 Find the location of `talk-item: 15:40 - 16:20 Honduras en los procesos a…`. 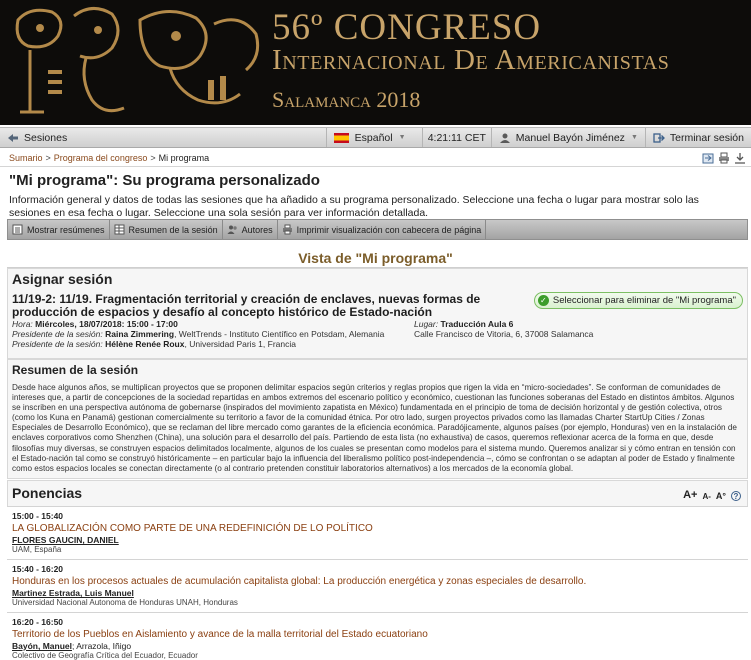

talk-item: 15:40 - 16:20 Honduras en los procesos a… is located at coordinates (377, 585).